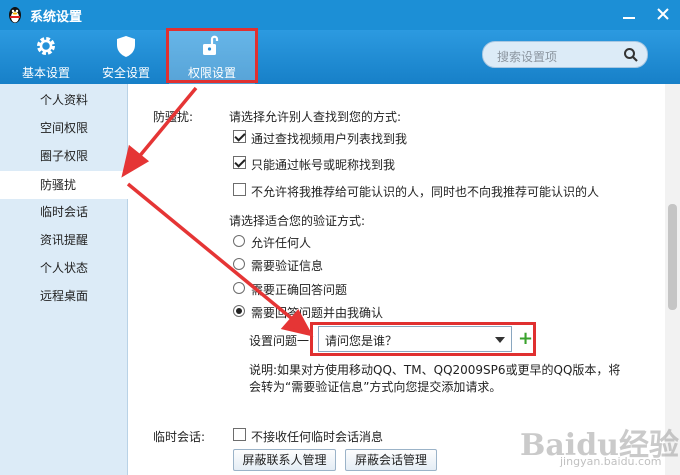  What do you see at coordinates (239, 162) in the screenshot?
I see `checkbox-account-only` at bounding box center [239, 162].